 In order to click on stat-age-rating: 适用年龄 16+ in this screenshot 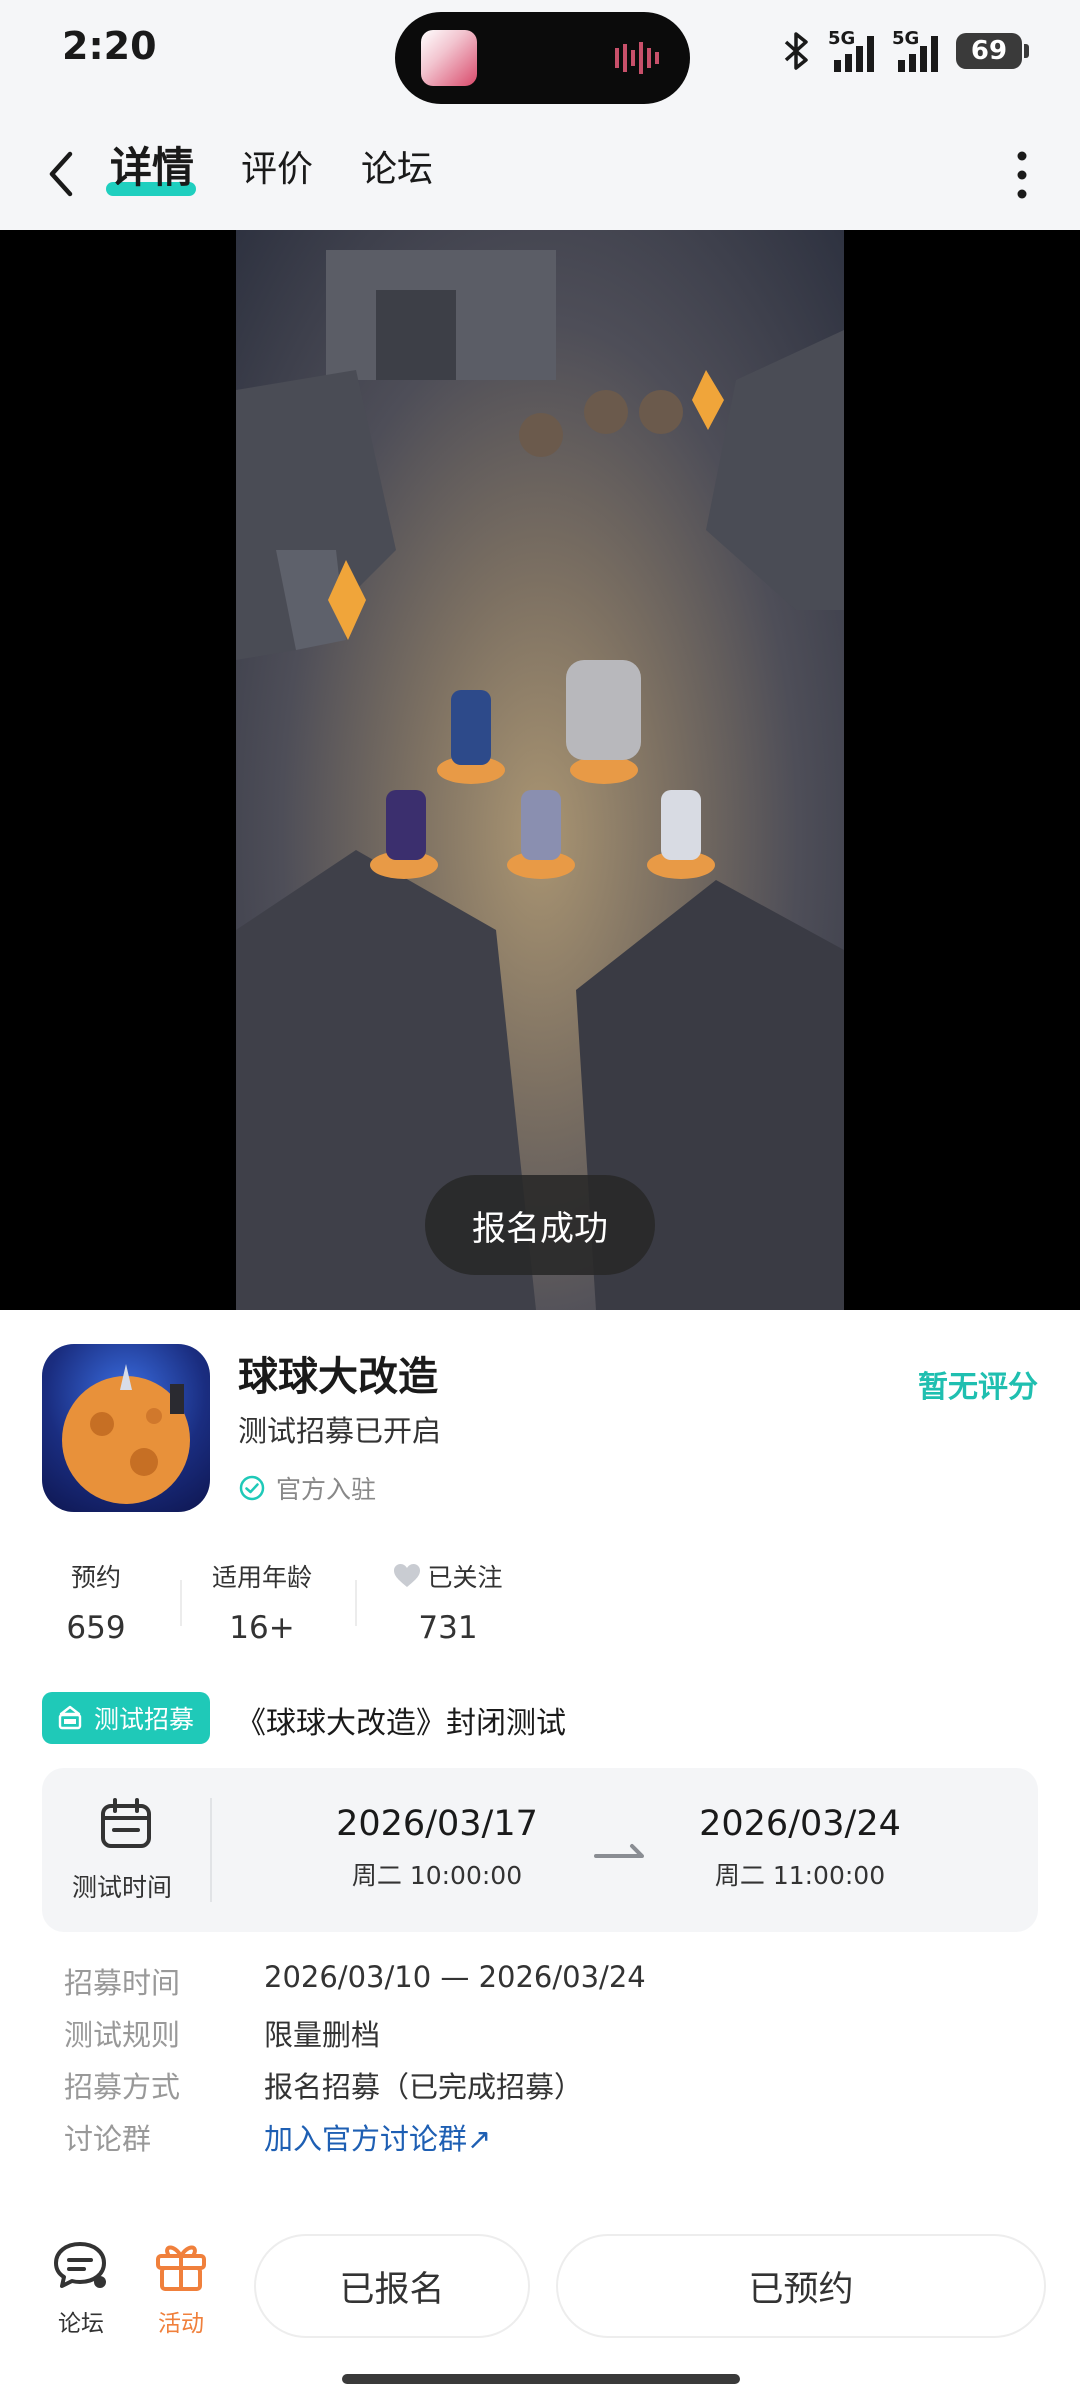, I will do `click(262, 1602)`.